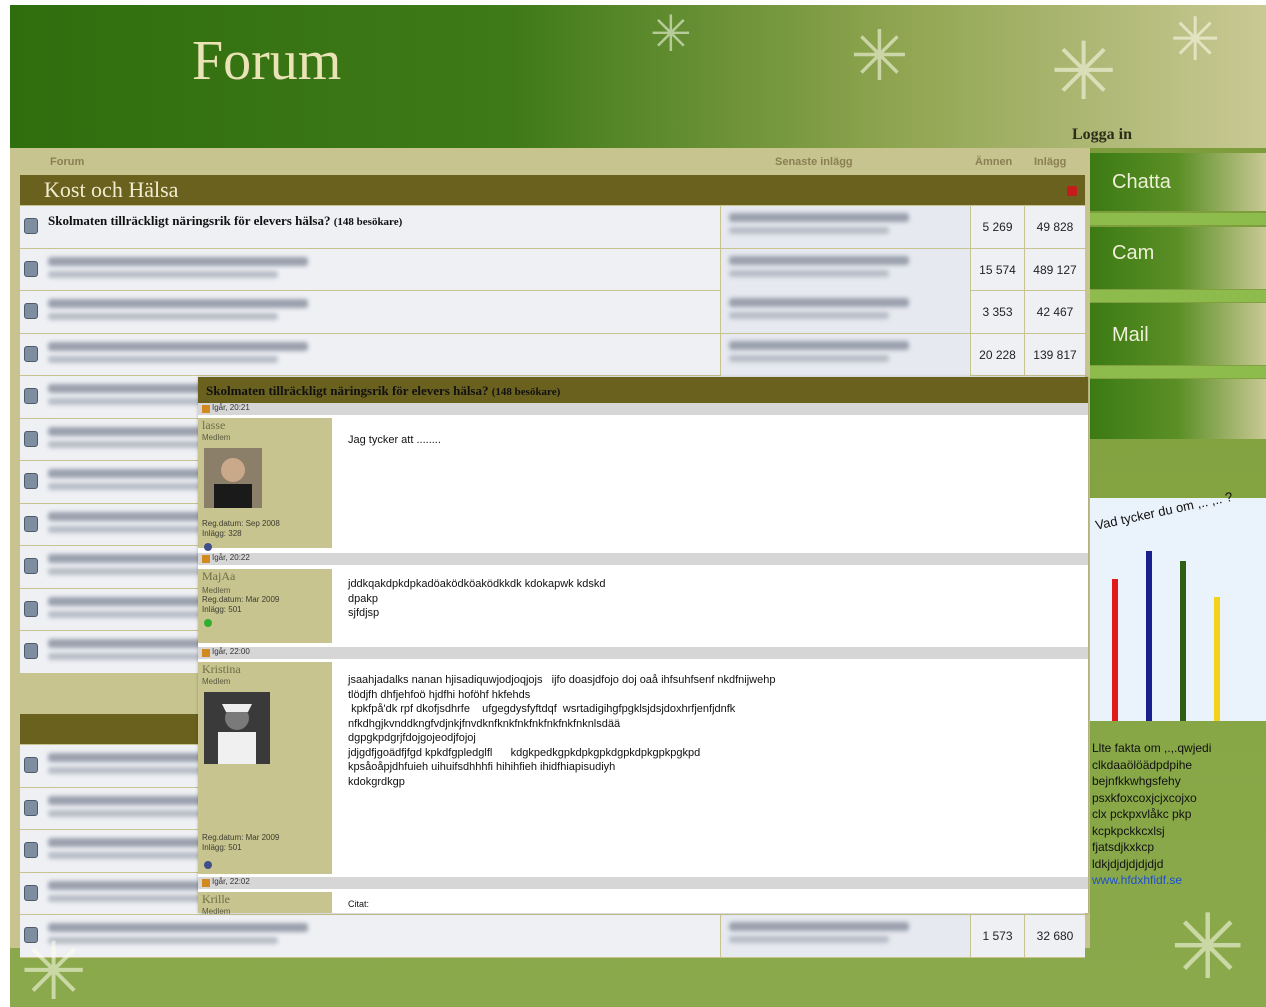  Describe the element at coordinates (1178, 182) in the screenshot. I see `chat-button: Chatta` at that location.